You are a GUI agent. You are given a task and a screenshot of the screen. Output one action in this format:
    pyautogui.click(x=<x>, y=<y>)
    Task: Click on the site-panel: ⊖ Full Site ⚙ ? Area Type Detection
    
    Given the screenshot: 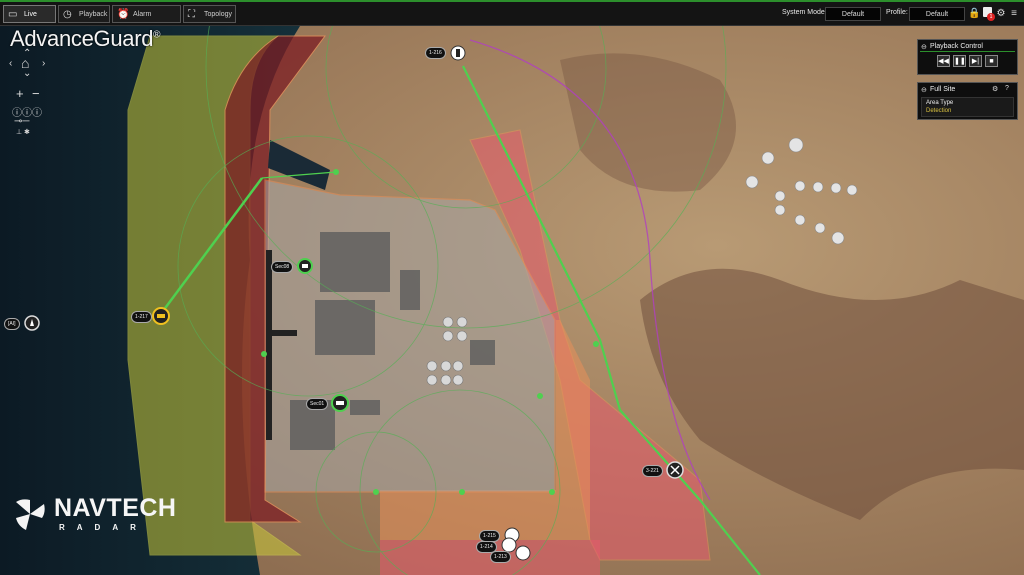 What is the action you would take?
    pyautogui.click(x=967, y=101)
    